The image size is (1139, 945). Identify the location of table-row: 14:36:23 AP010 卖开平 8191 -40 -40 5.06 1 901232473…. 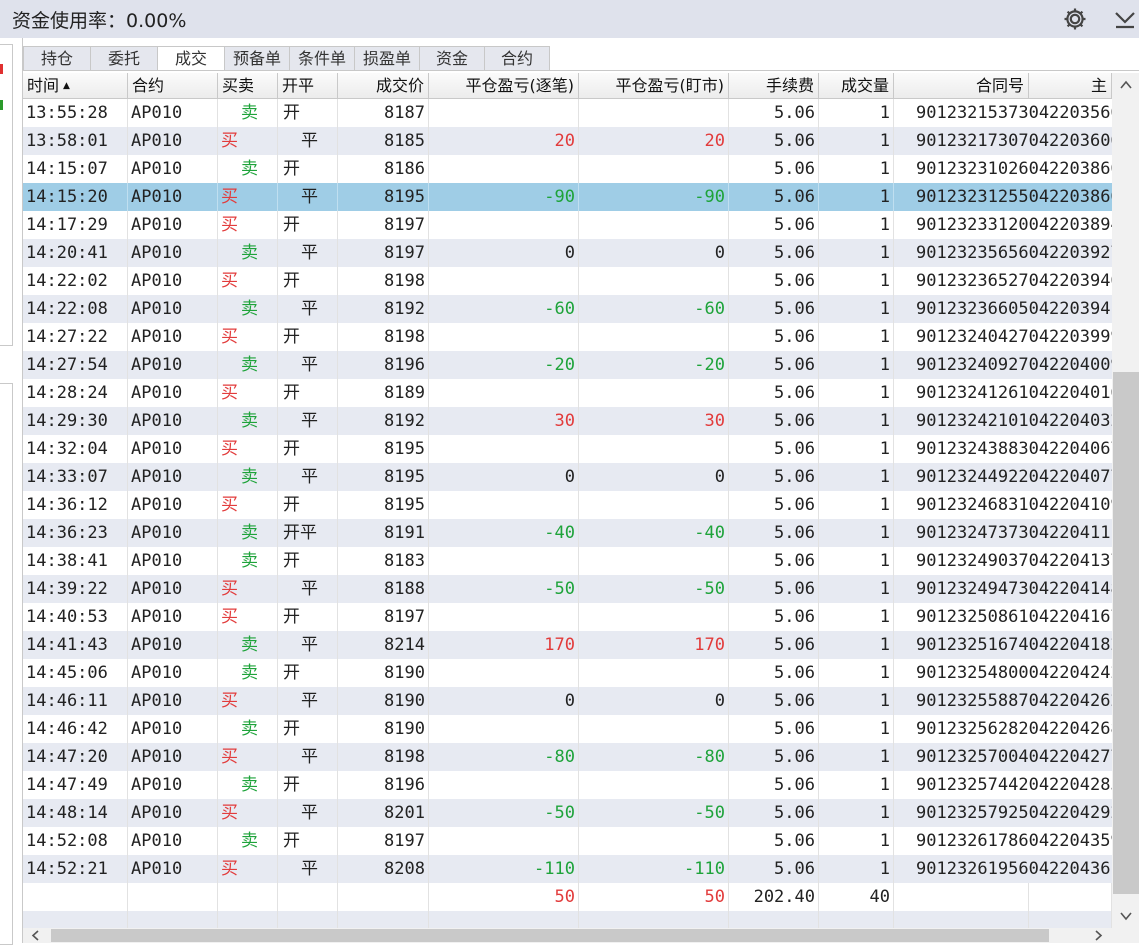
(567, 533).